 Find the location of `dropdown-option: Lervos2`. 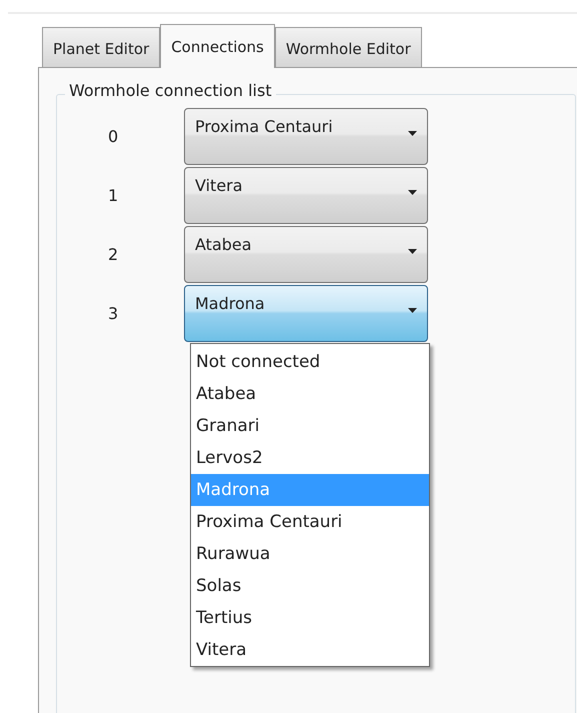

dropdown-option: Lervos2 is located at coordinates (310, 458).